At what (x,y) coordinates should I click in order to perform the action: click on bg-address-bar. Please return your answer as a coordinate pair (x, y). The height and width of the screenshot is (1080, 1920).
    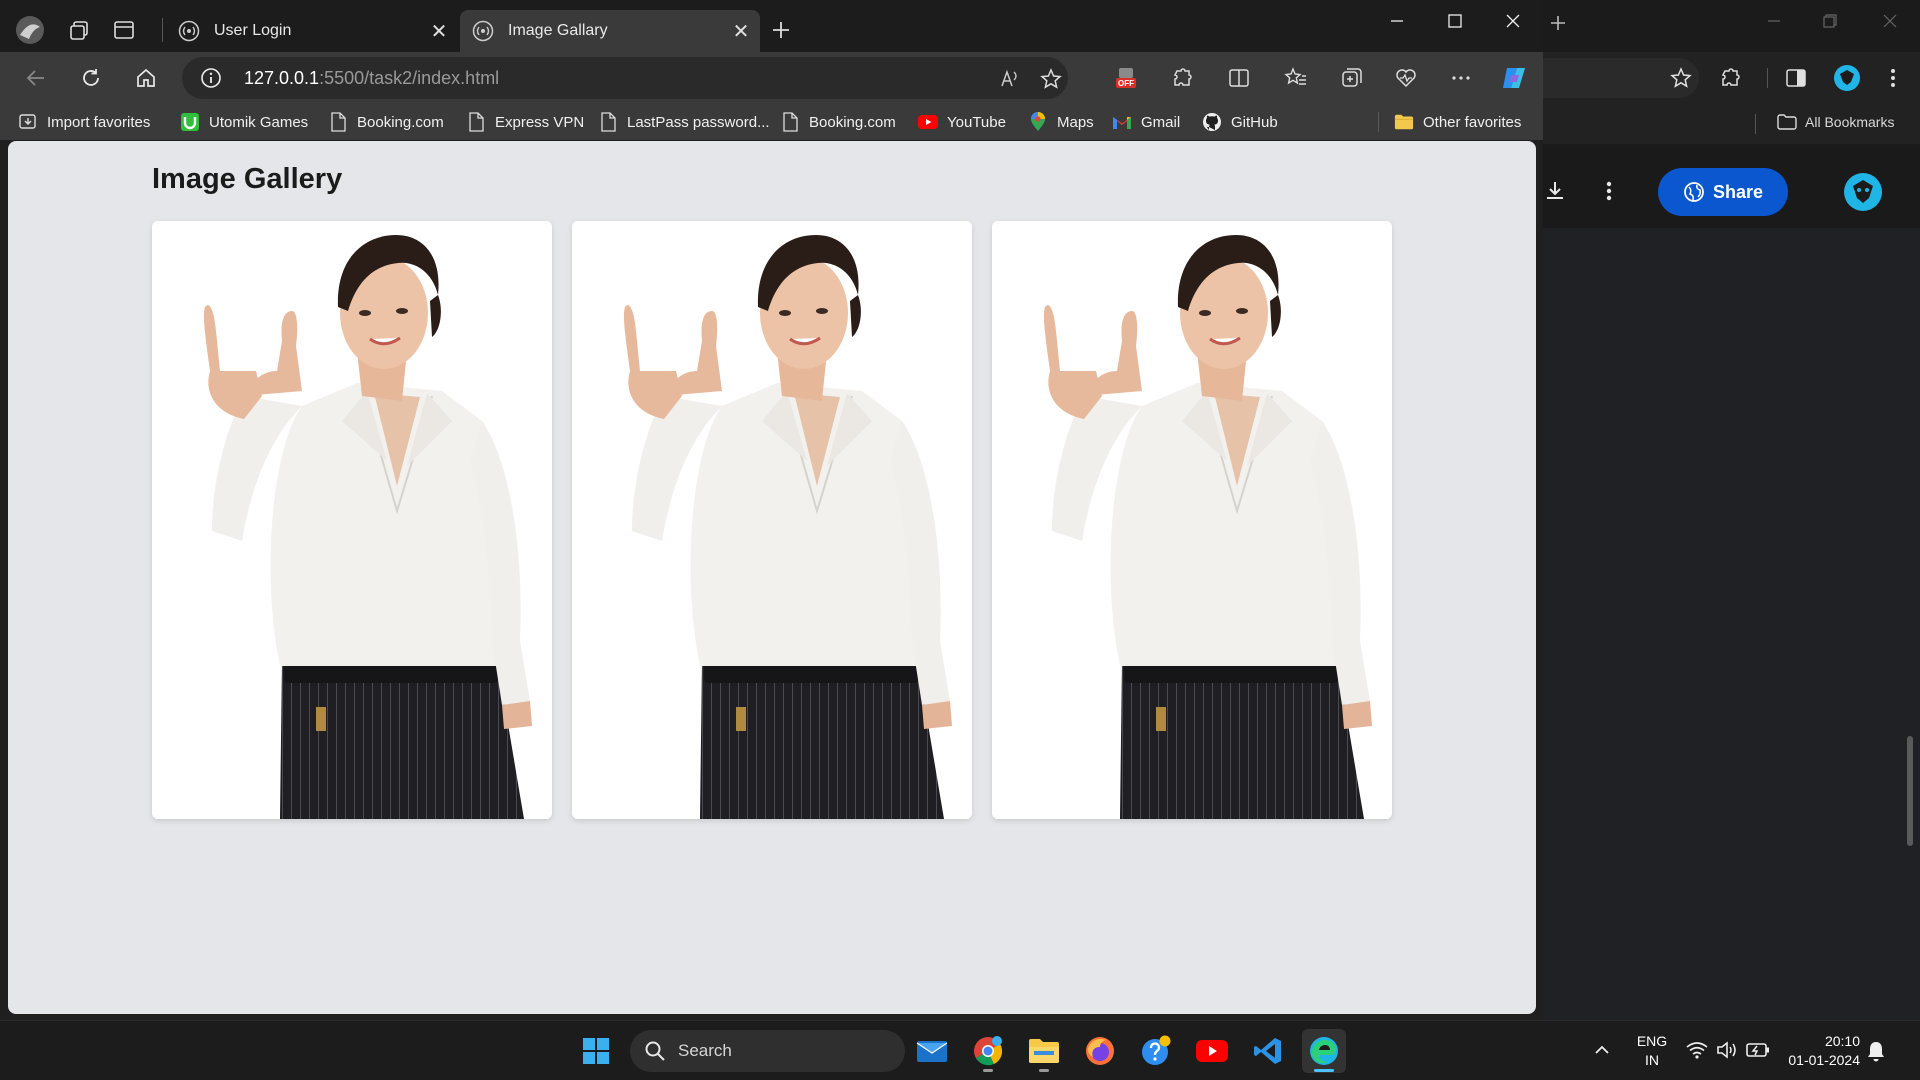
    Looking at the image, I should click on (1621, 78).